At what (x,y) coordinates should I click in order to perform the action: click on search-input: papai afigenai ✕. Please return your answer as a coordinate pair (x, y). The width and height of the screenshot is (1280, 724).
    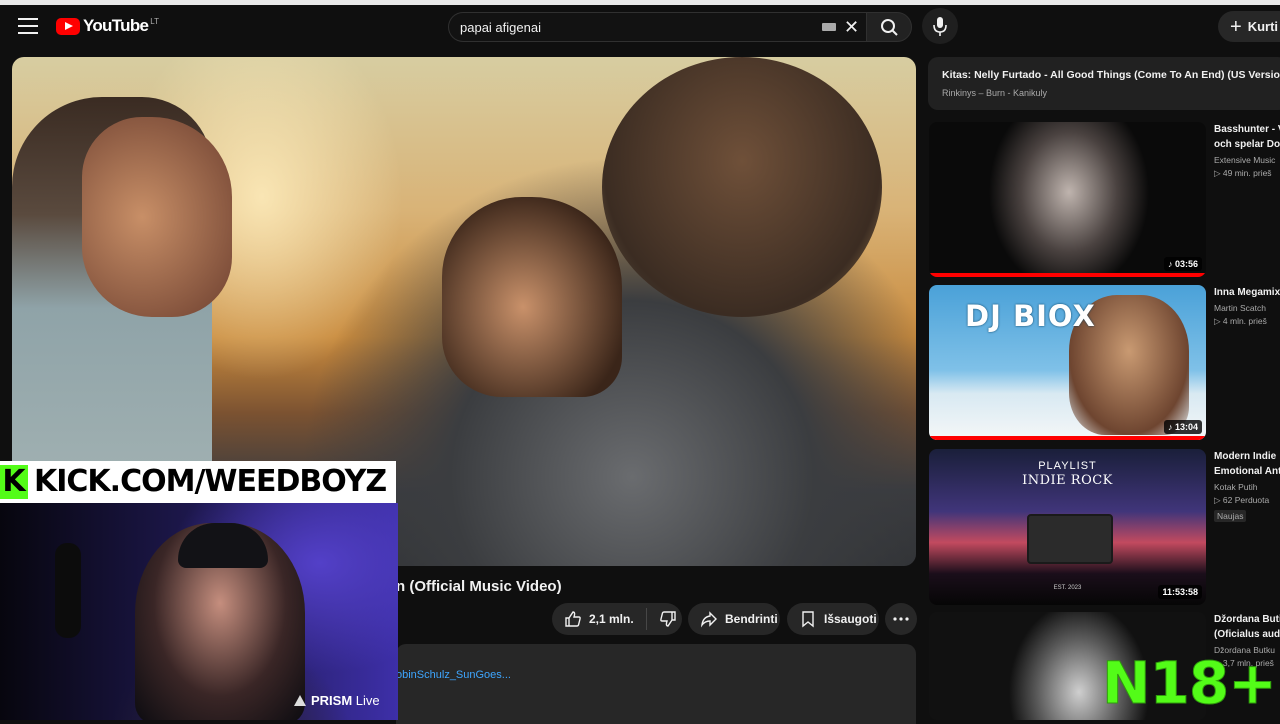
    Looking at the image, I should click on (657, 27).